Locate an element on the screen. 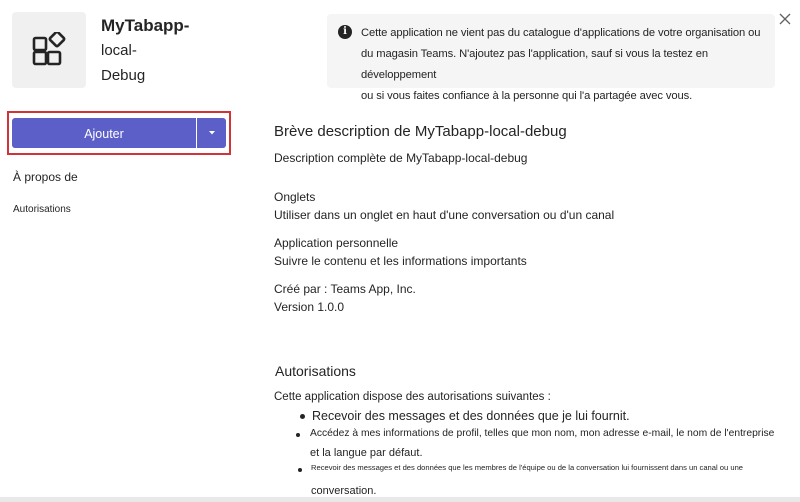 This screenshot has height=502, width=800. add-dropdown-button is located at coordinates (211, 133).